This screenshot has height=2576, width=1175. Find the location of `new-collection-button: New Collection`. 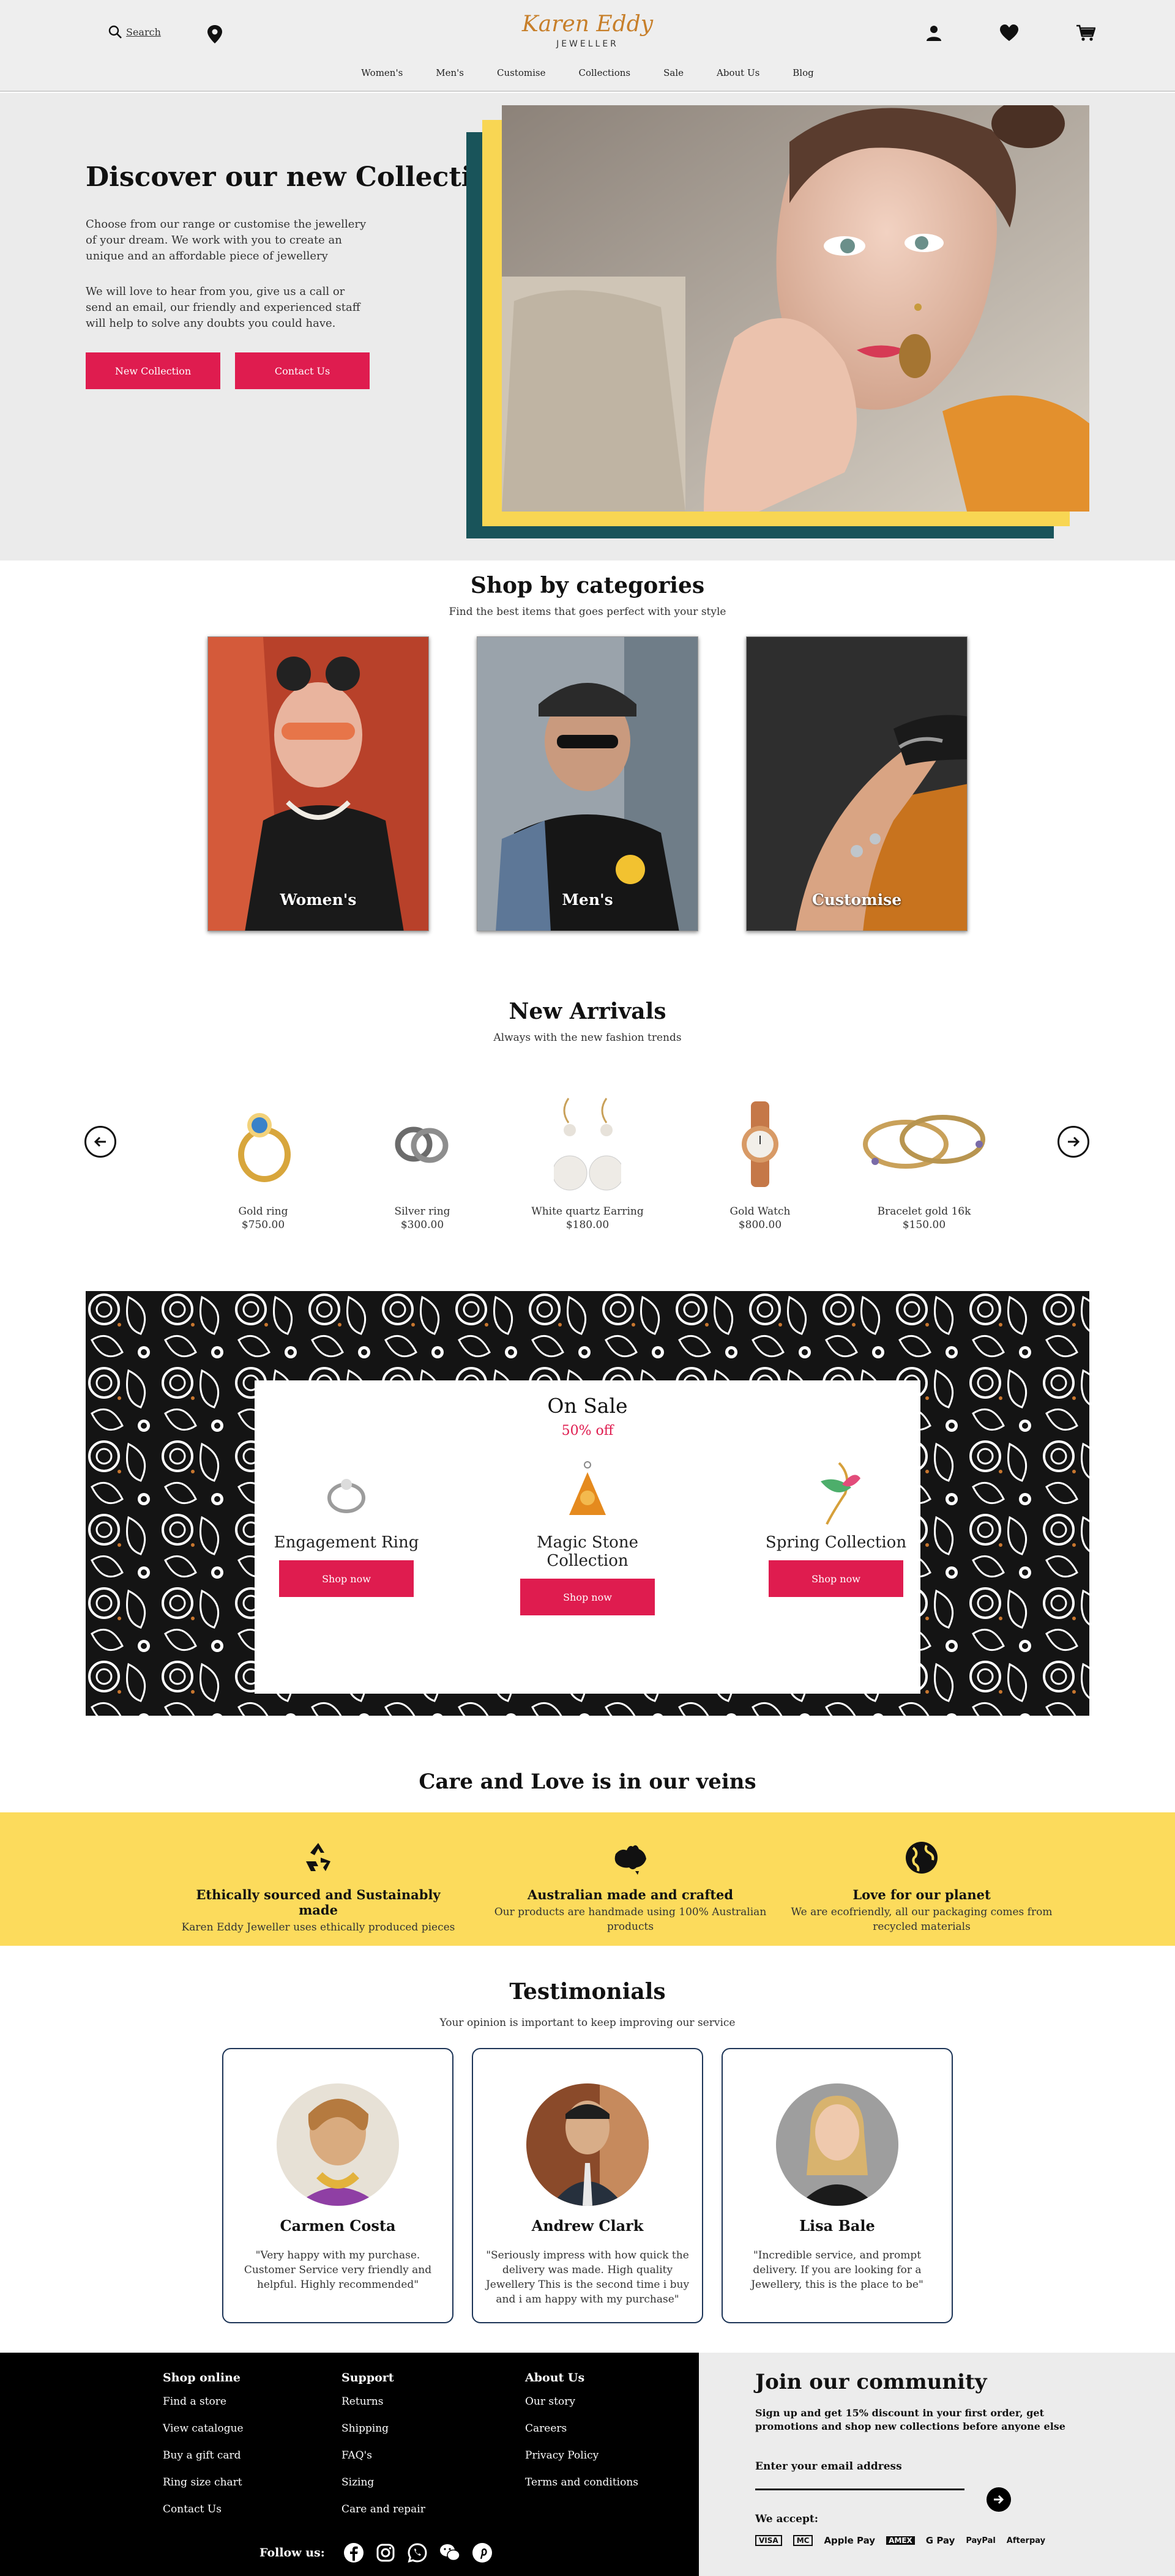

new-collection-button: New Collection is located at coordinates (153, 371).